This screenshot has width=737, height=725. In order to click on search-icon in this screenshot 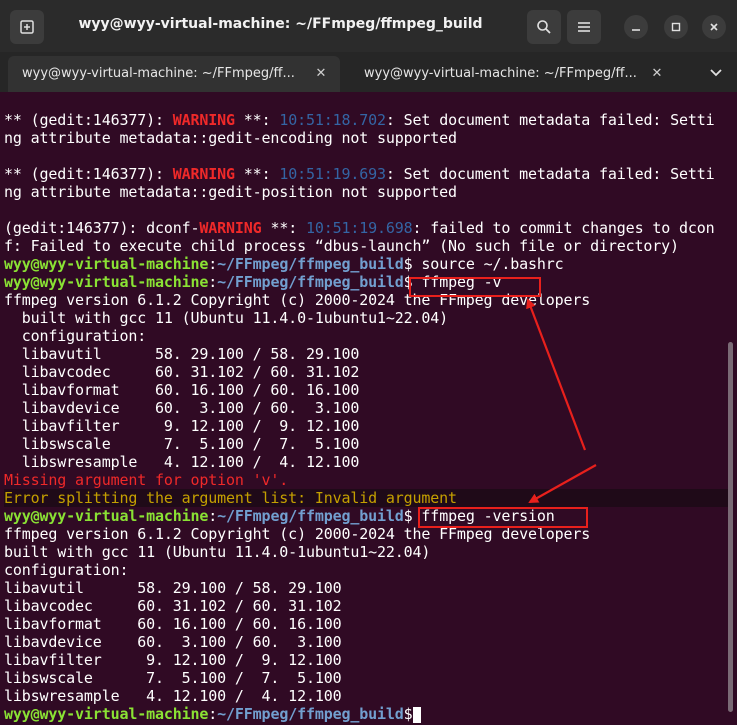, I will do `click(544, 27)`.